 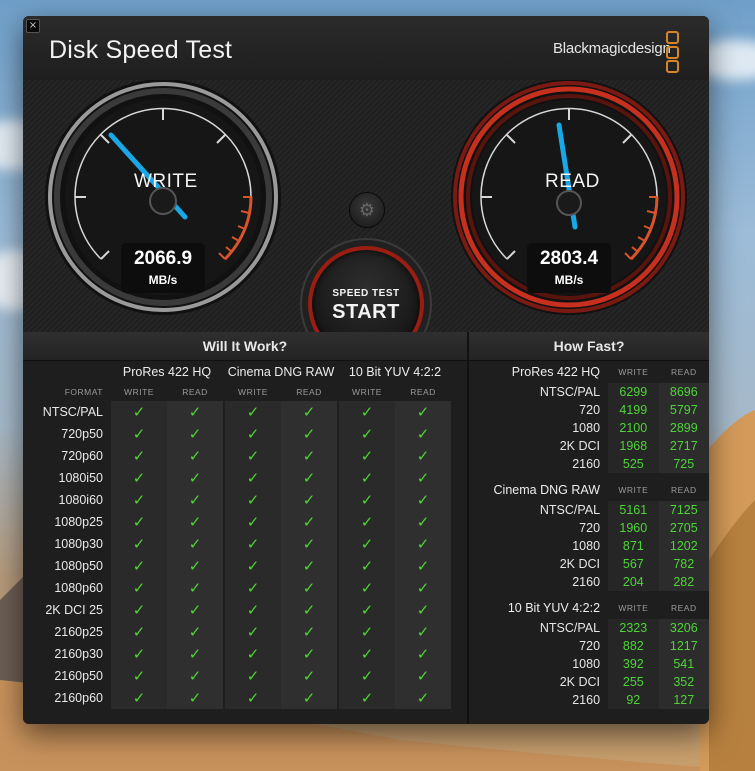 I want to click on table-row: 2K DCI 1968 2717, so click(x=589, y=446).